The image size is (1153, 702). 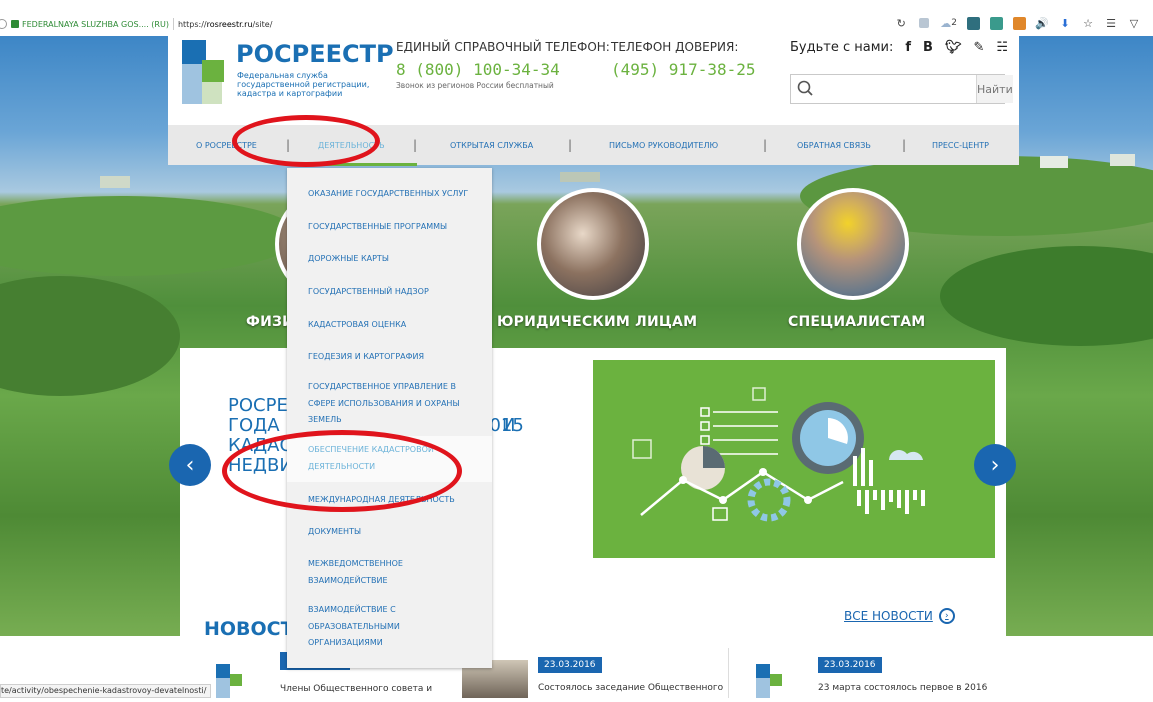 What do you see at coordinates (898, 89) in the screenshot?
I see `search-input` at bounding box center [898, 89].